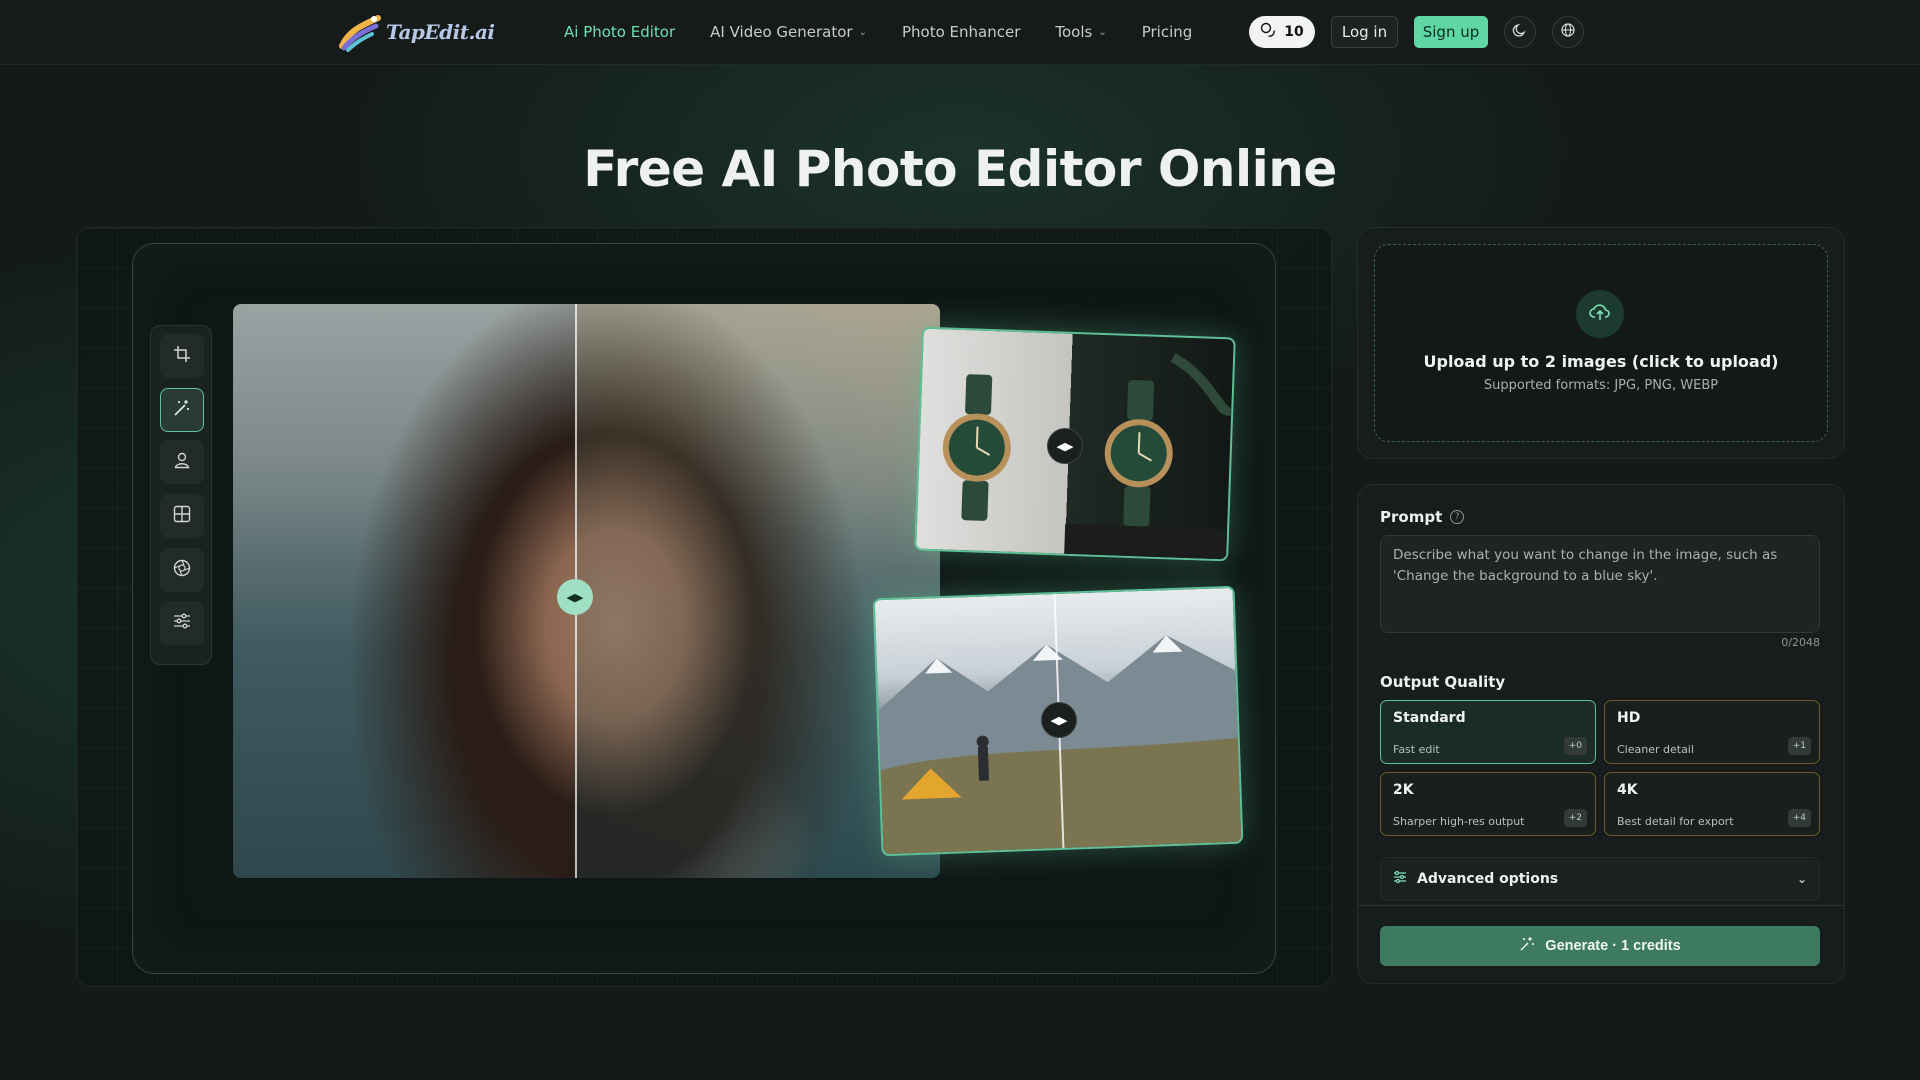 The width and height of the screenshot is (1920, 1080). I want to click on quality-credit-badge: +2, so click(1575, 818).